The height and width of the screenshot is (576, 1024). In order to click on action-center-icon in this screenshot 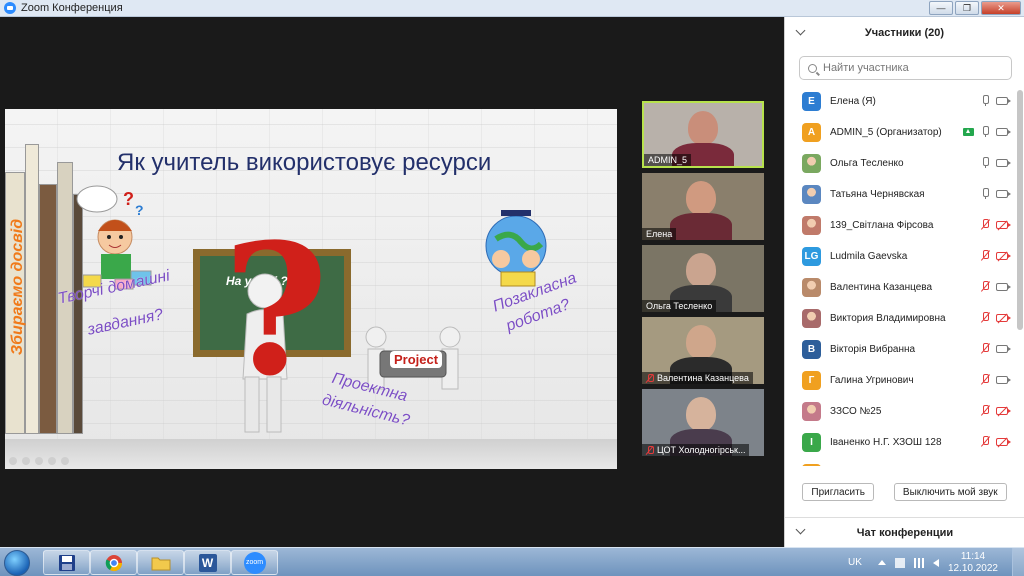, I will do `click(899, 562)`.